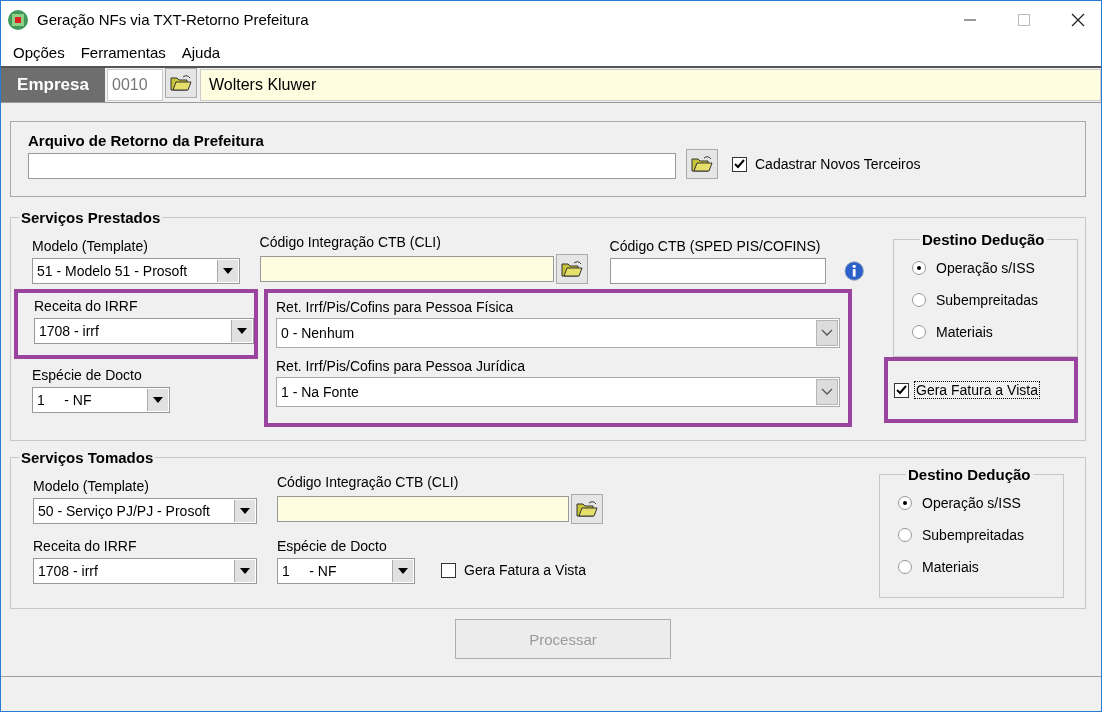 Image resolution: width=1102 pixels, height=712 pixels. What do you see at coordinates (91, 217) in the screenshot?
I see `group-title: Serviços Prestados` at bounding box center [91, 217].